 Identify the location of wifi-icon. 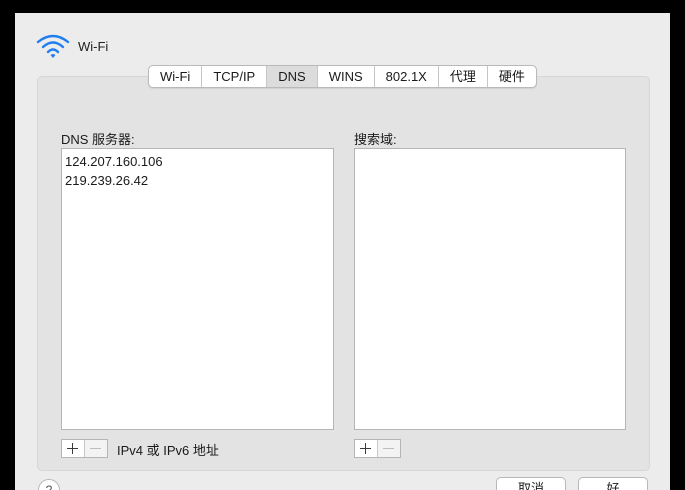
(53, 46).